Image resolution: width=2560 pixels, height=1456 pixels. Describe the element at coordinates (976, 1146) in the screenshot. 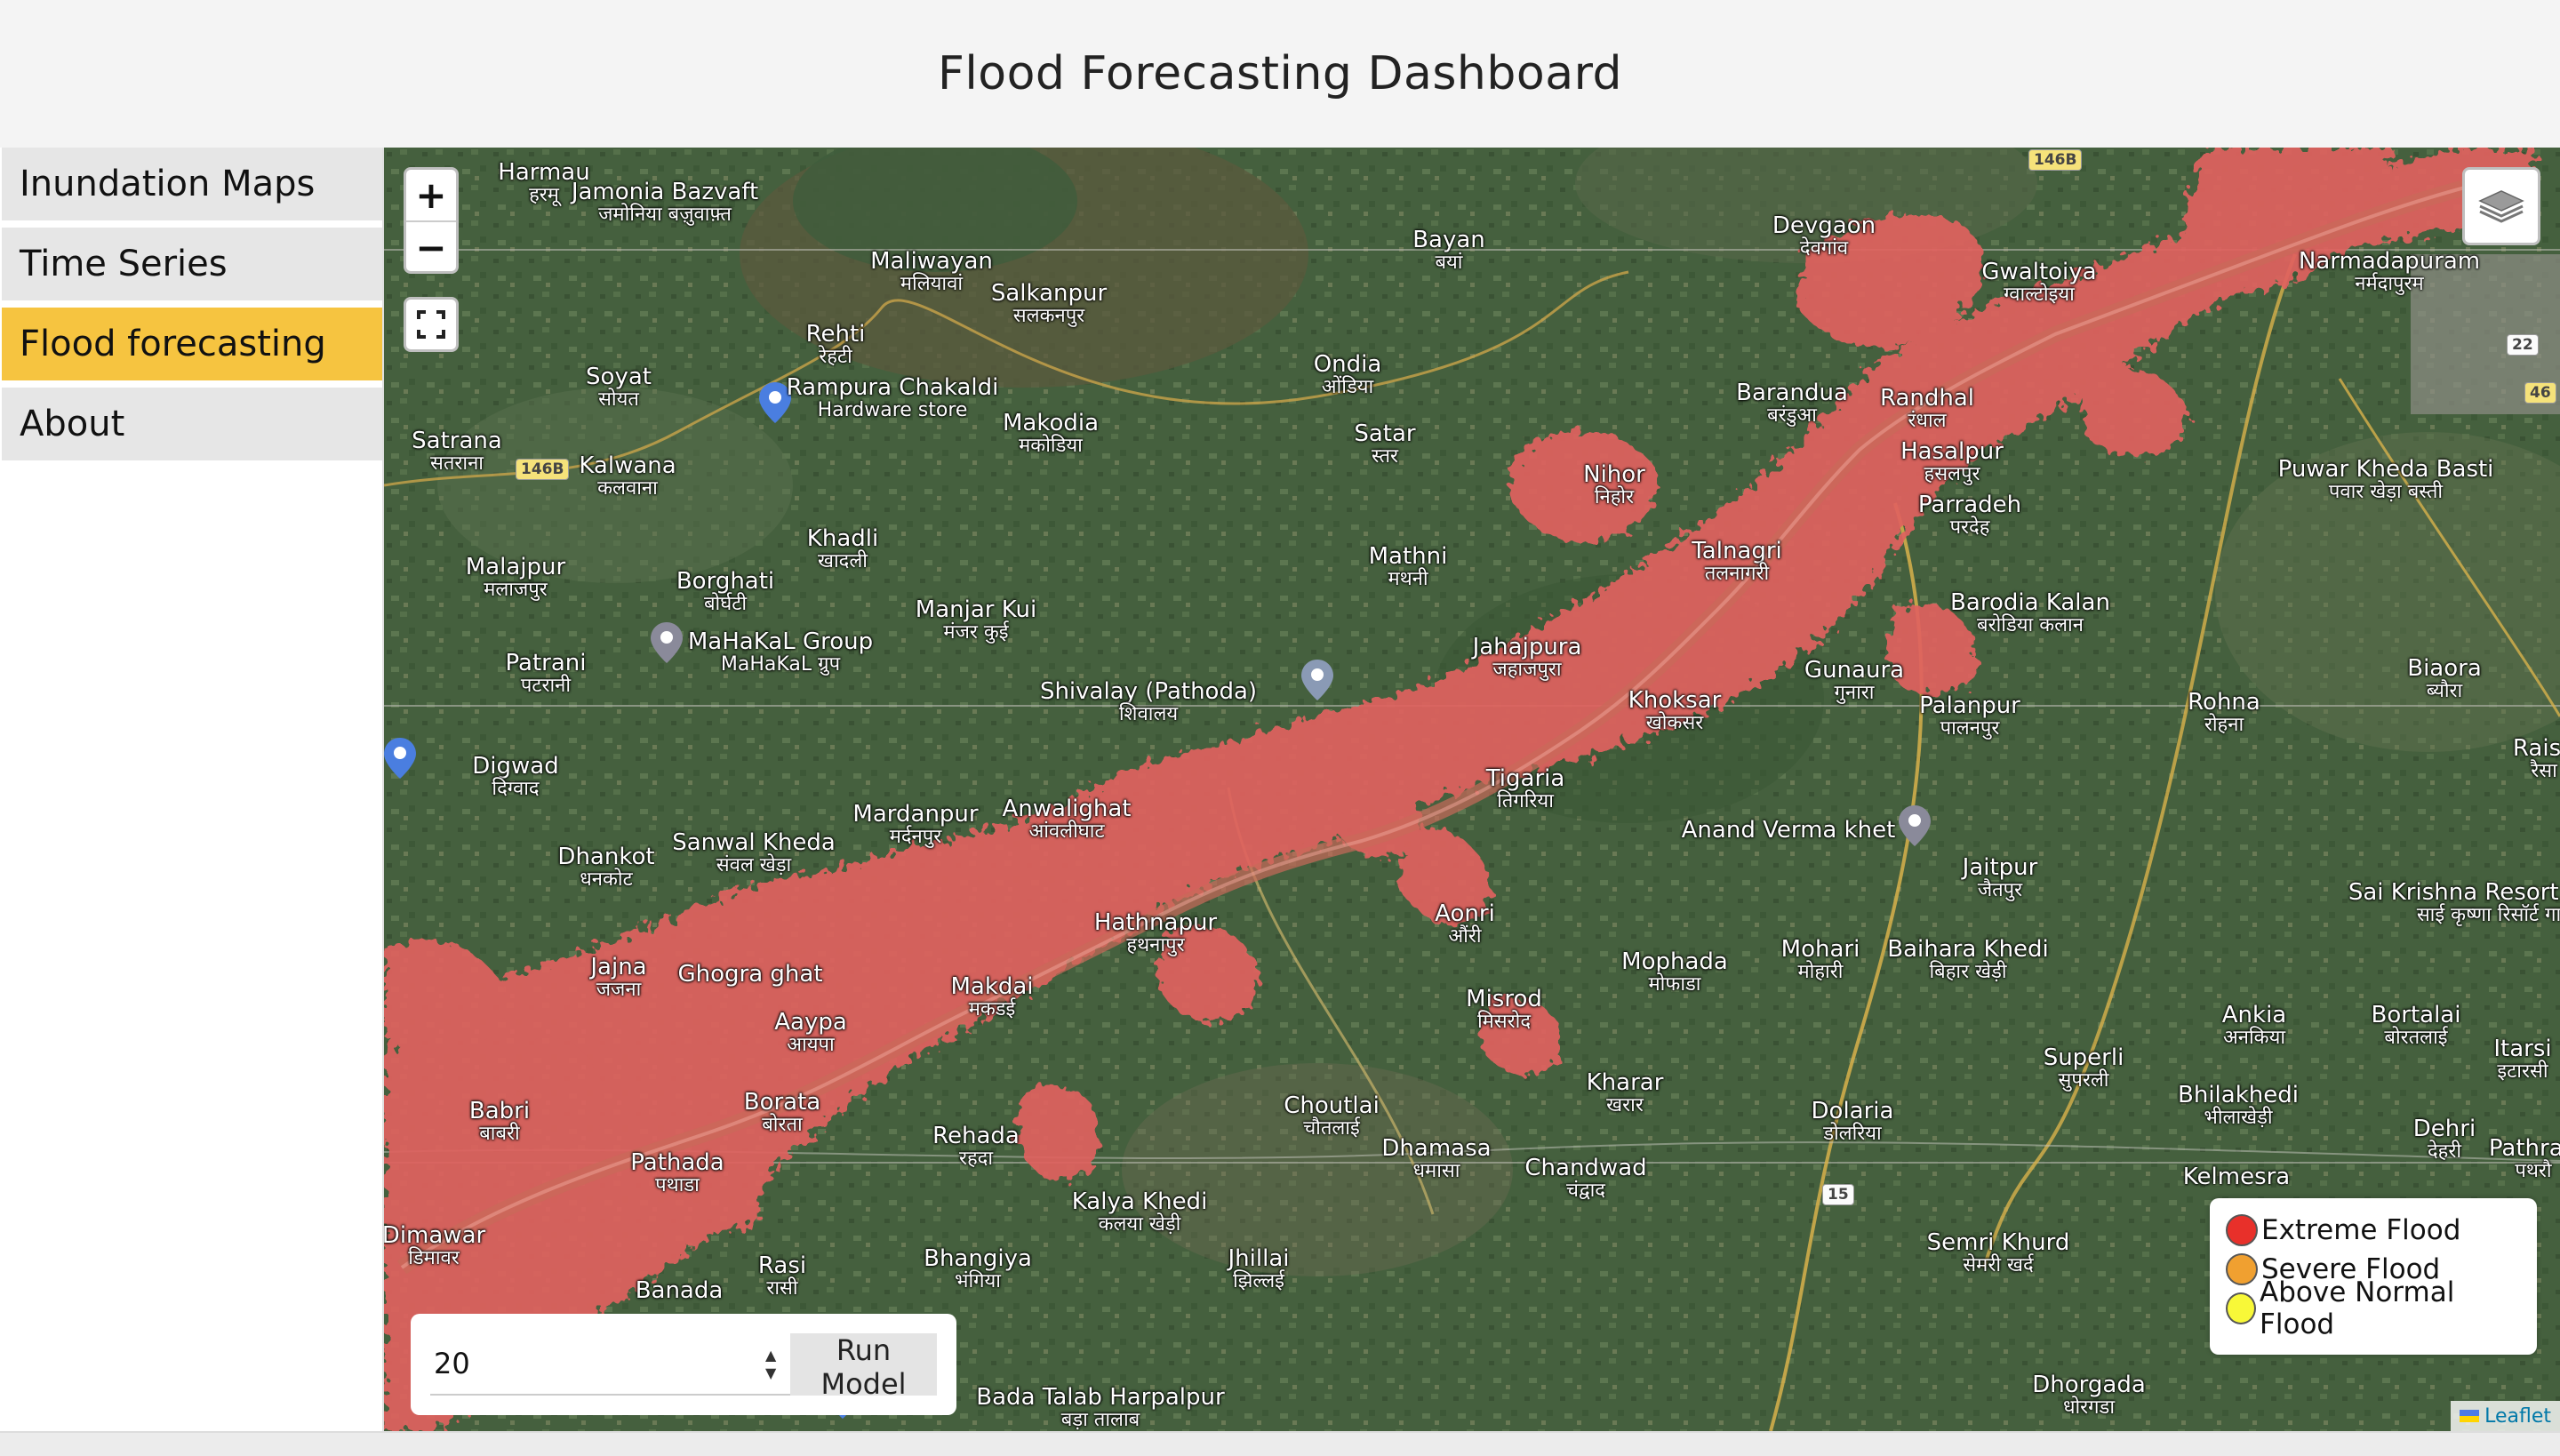

I see `map-place-label: Rehada रहदा` at that location.